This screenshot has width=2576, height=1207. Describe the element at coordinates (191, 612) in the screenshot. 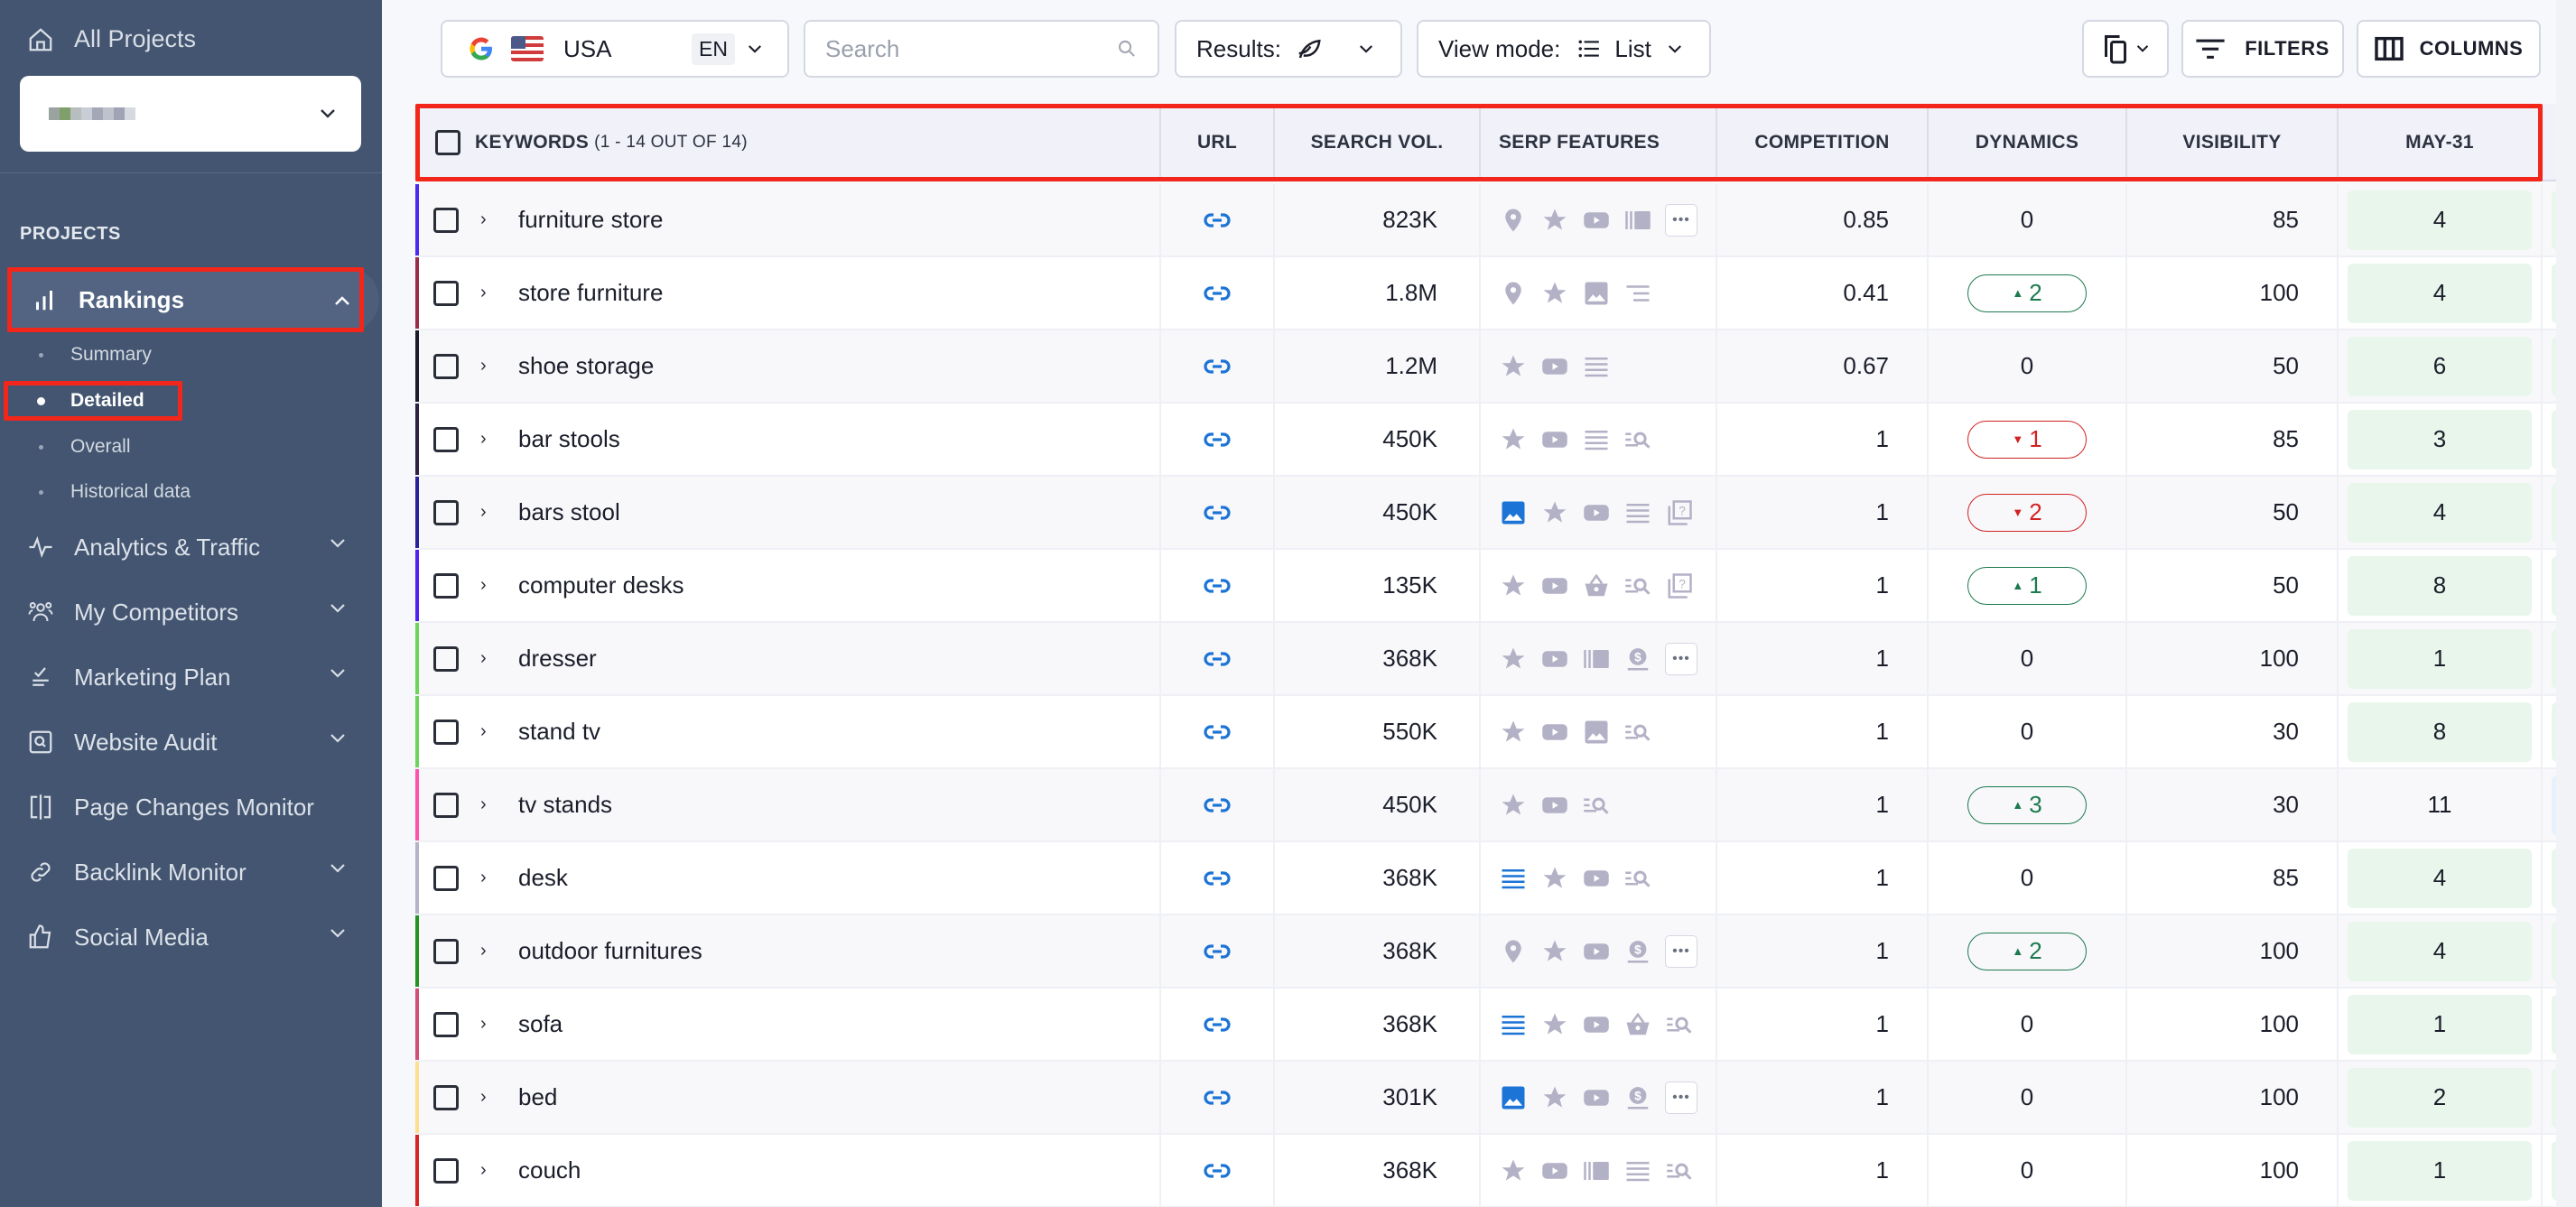

I see `sidebar-item-my-competitors: My Competitors` at that location.